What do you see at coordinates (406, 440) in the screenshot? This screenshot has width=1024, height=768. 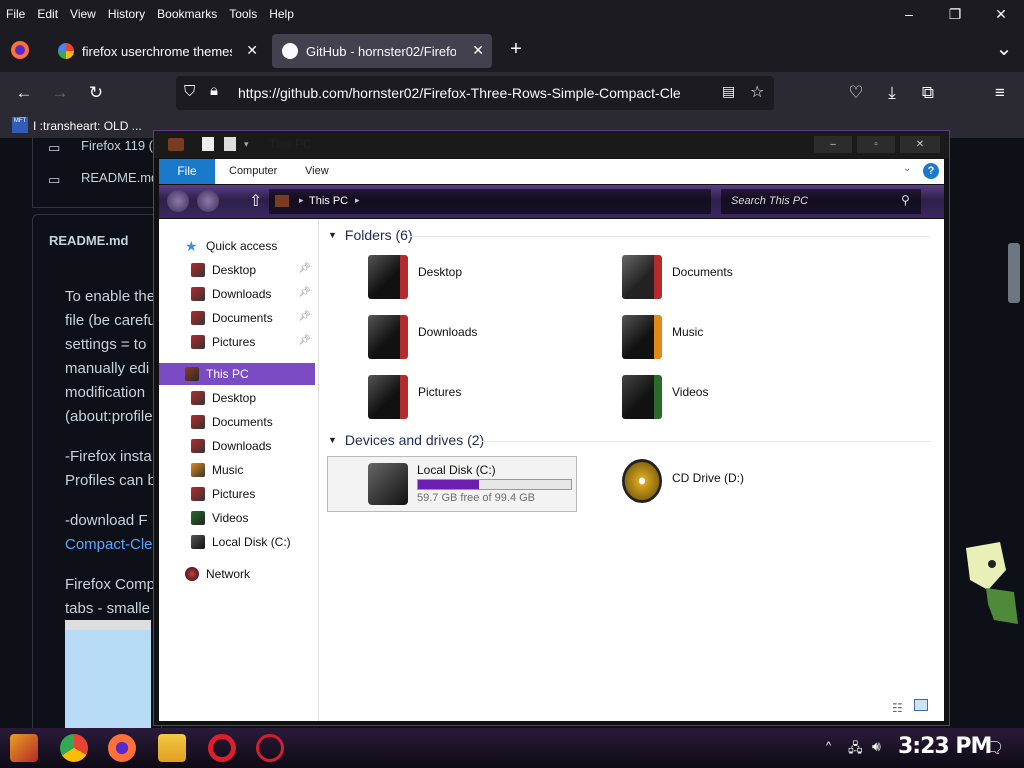 I see `devices-group-header: ▼ Devices and drives (2)` at bounding box center [406, 440].